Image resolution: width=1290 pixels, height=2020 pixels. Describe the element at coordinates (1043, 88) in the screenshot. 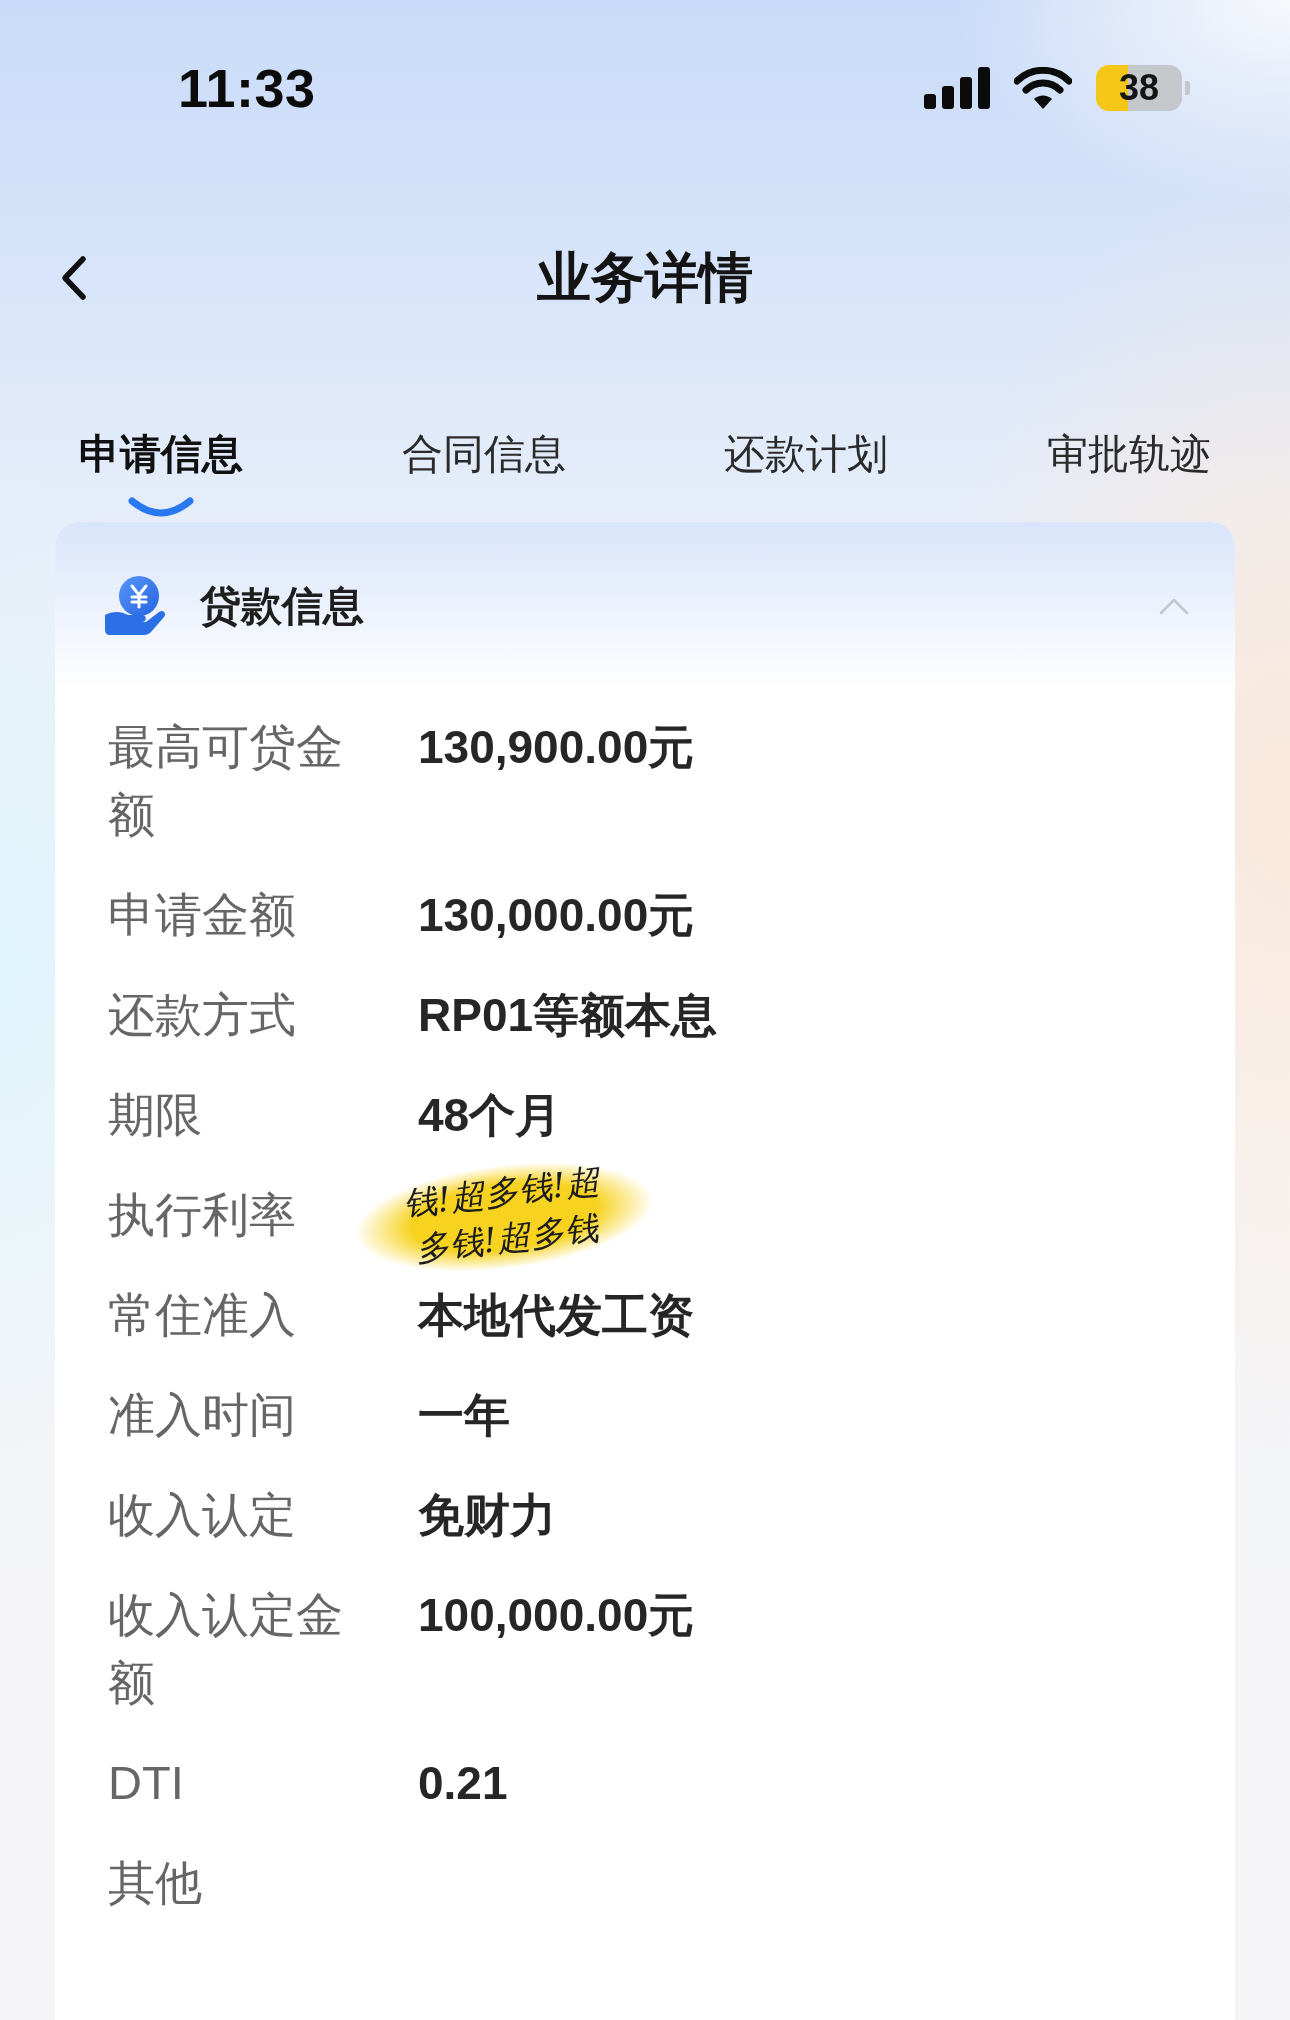

I see `wifi-icon` at that location.